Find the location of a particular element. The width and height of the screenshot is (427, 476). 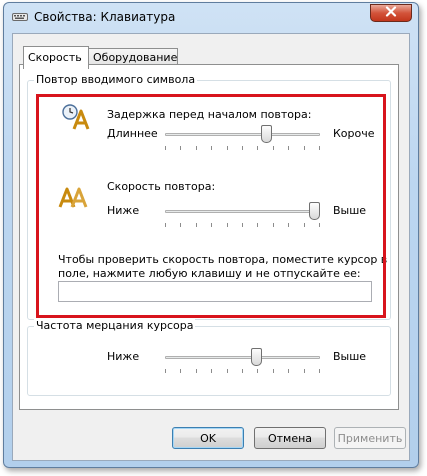

close-button is located at coordinates (391, 13).